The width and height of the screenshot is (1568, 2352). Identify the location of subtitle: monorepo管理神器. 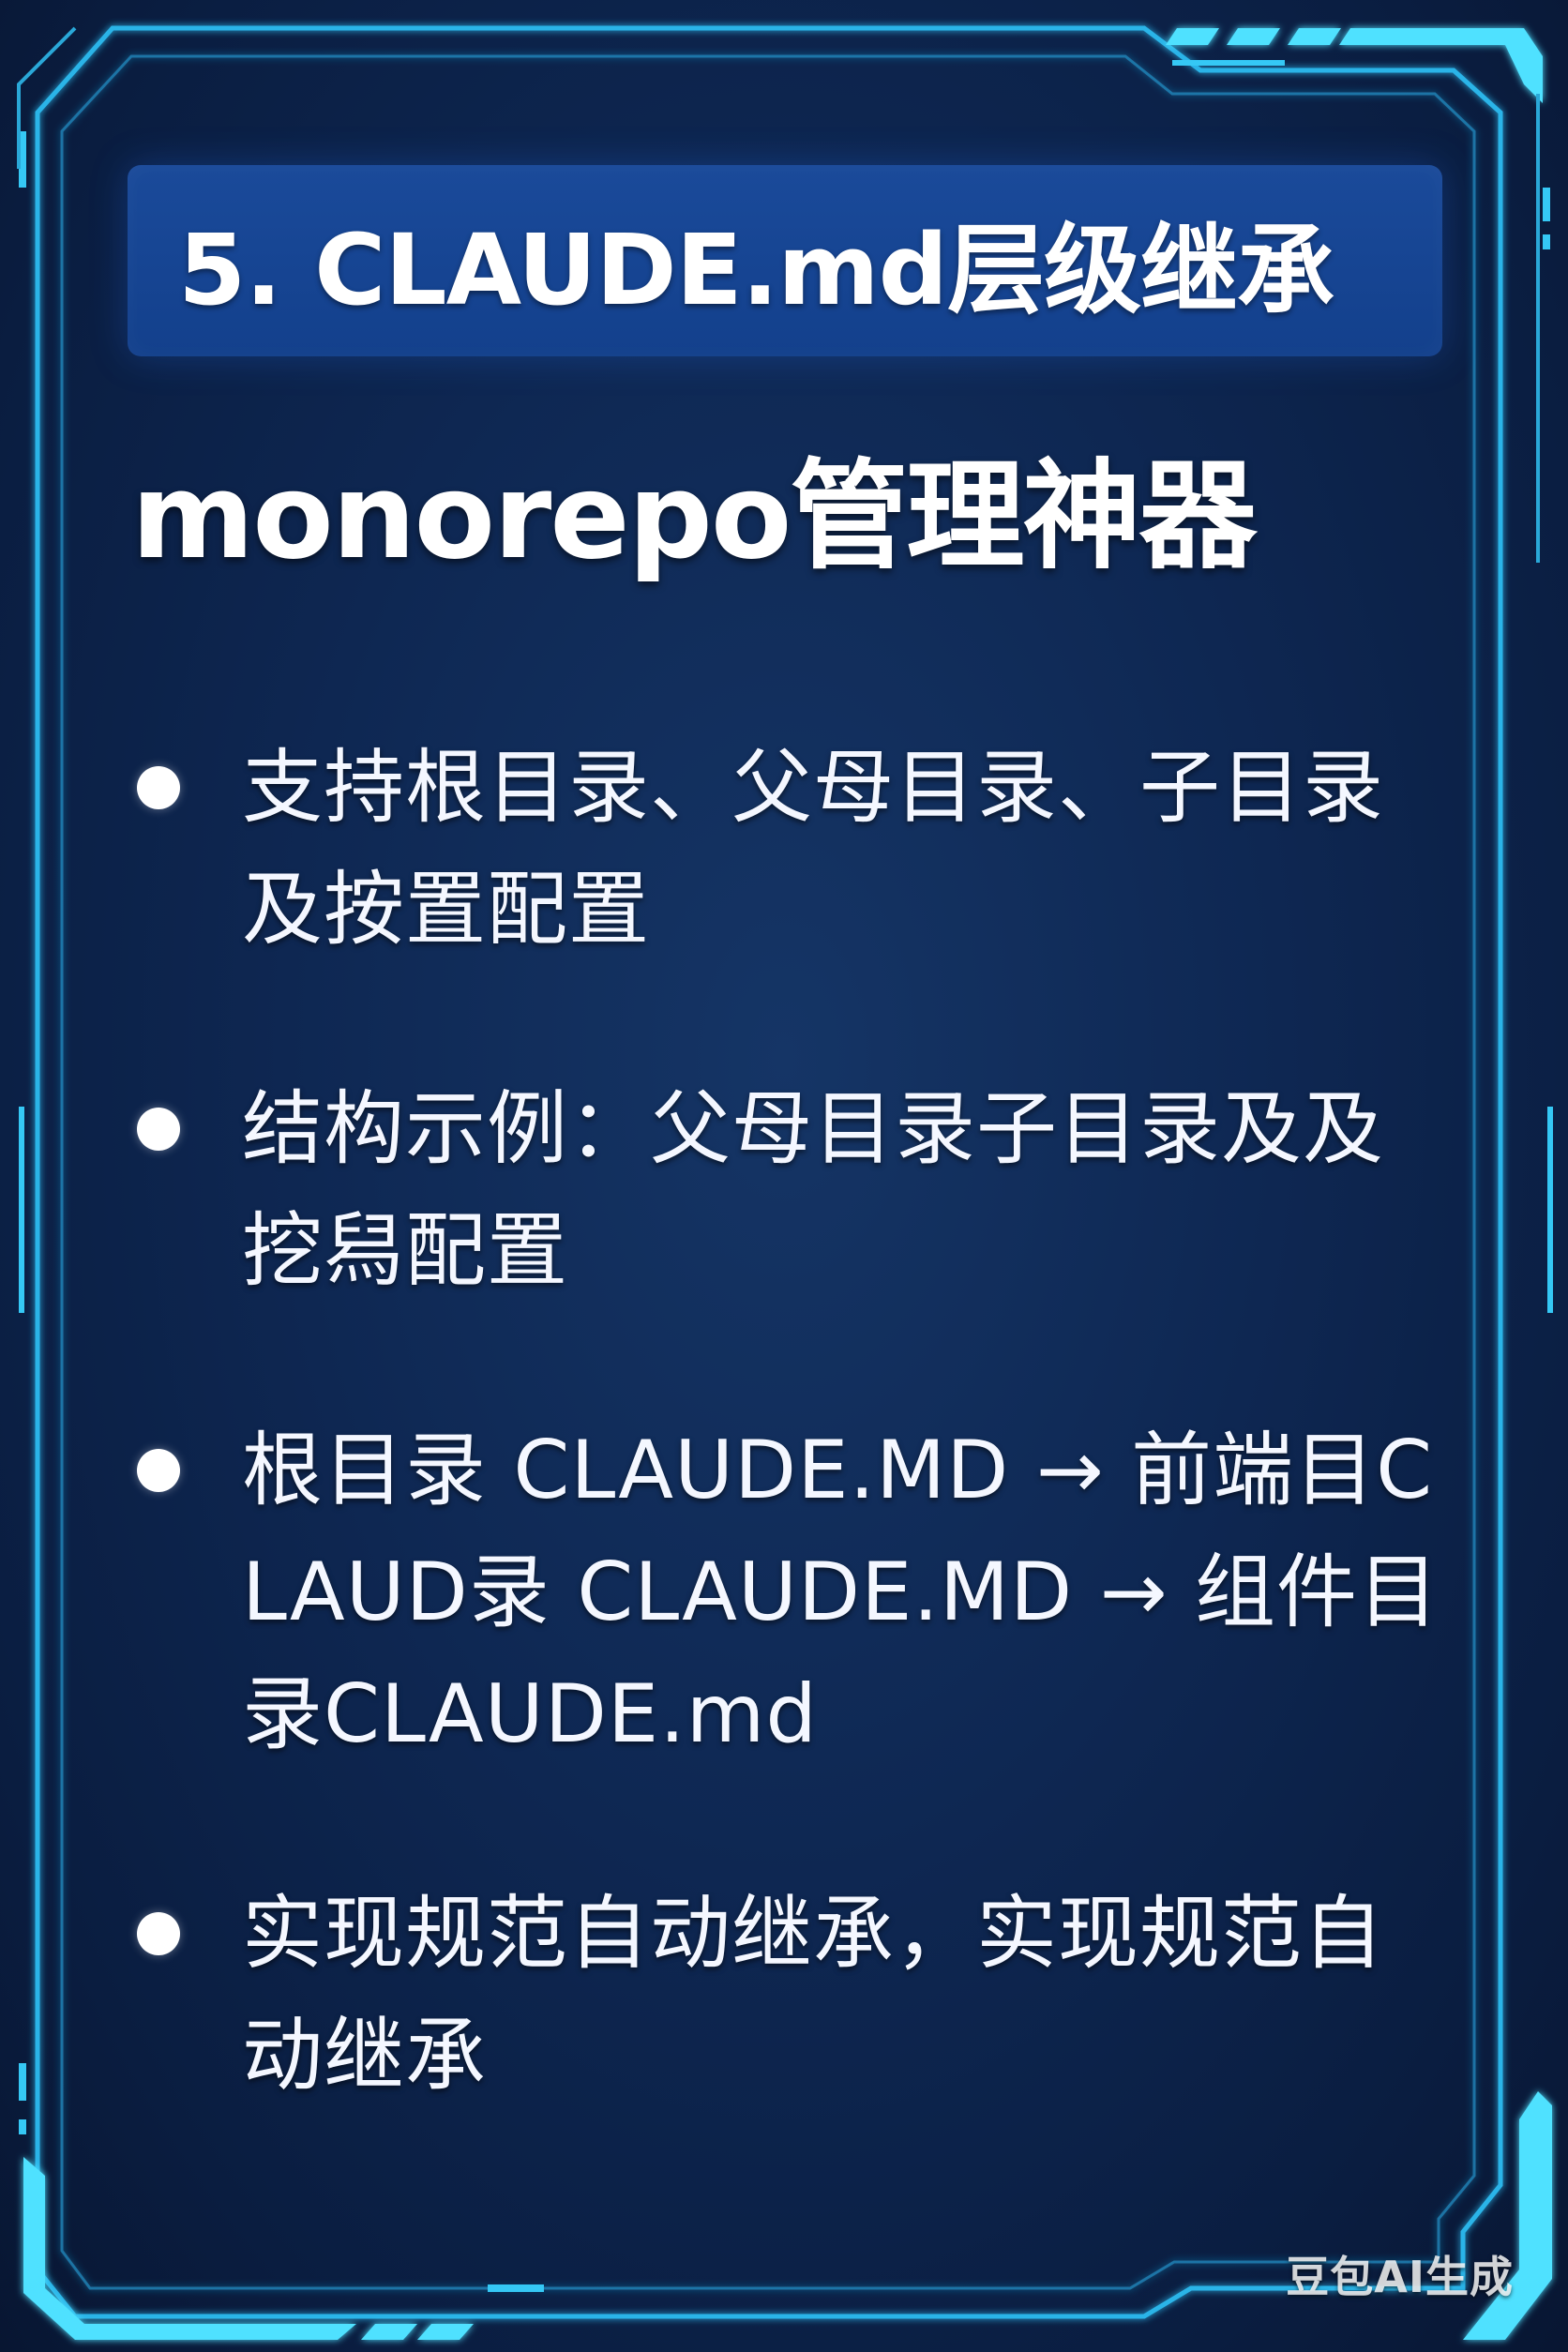
(694, 516).